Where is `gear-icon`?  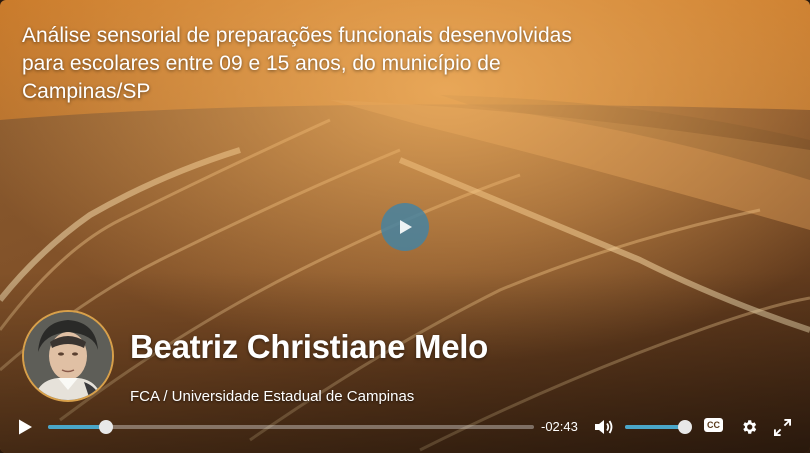
gear-icon is located at coordinates (750, 427).